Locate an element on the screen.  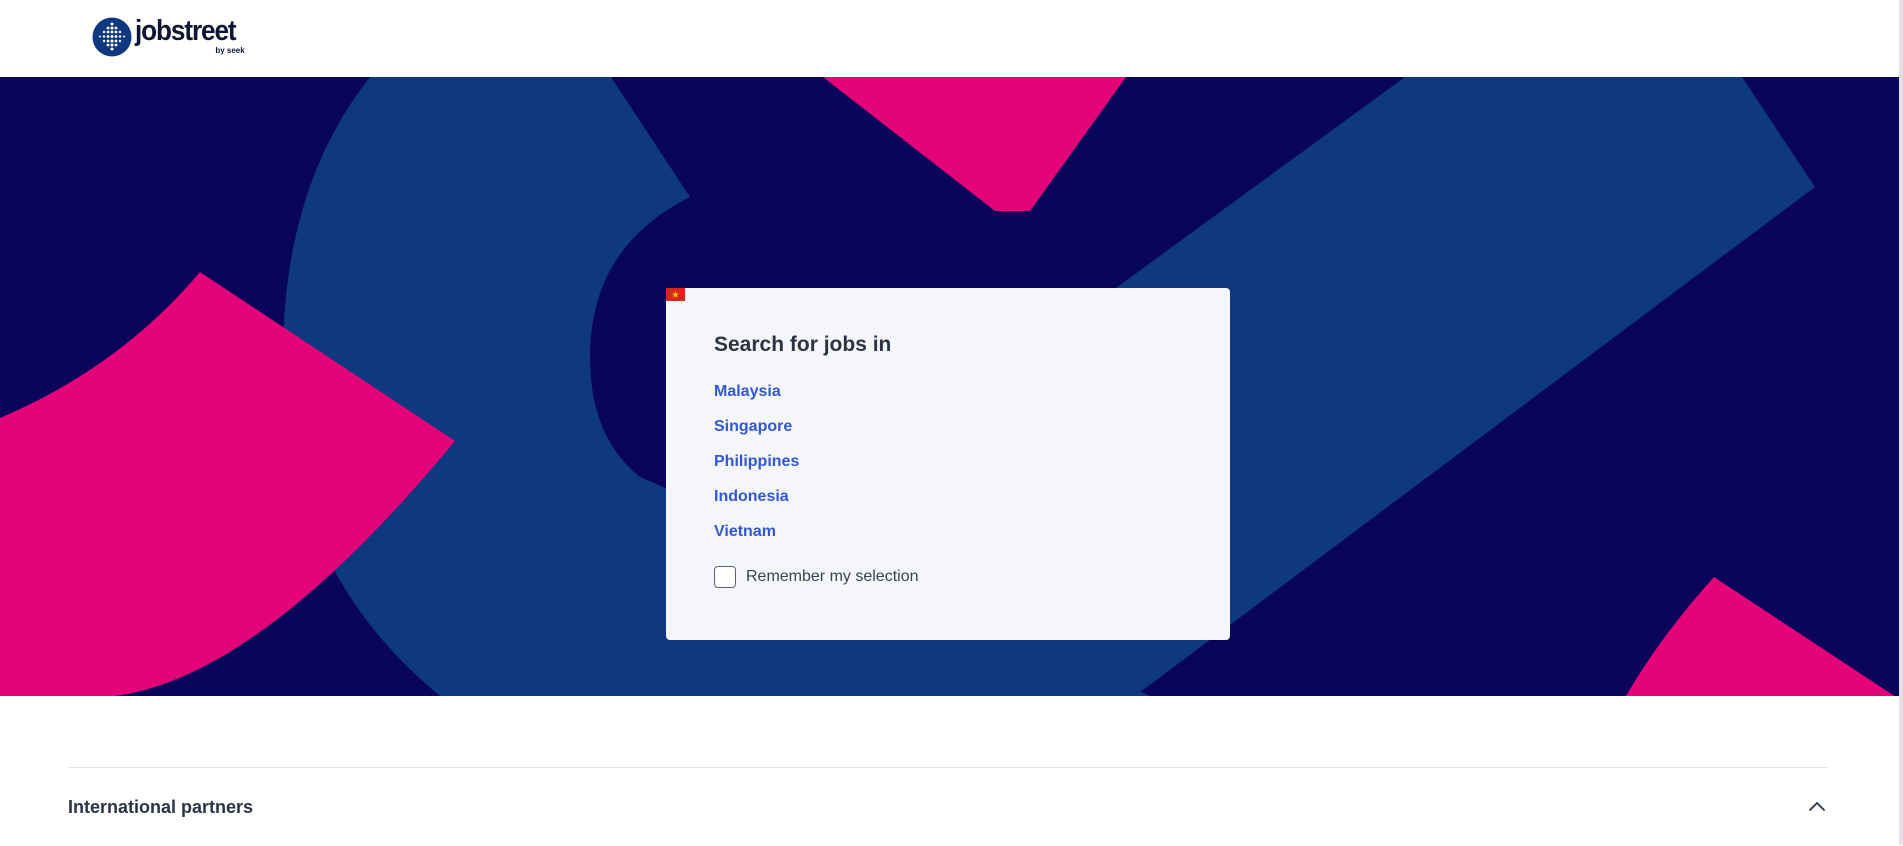
logo-wordmark: jobstreet by seek is located at coordinates (191, 36).